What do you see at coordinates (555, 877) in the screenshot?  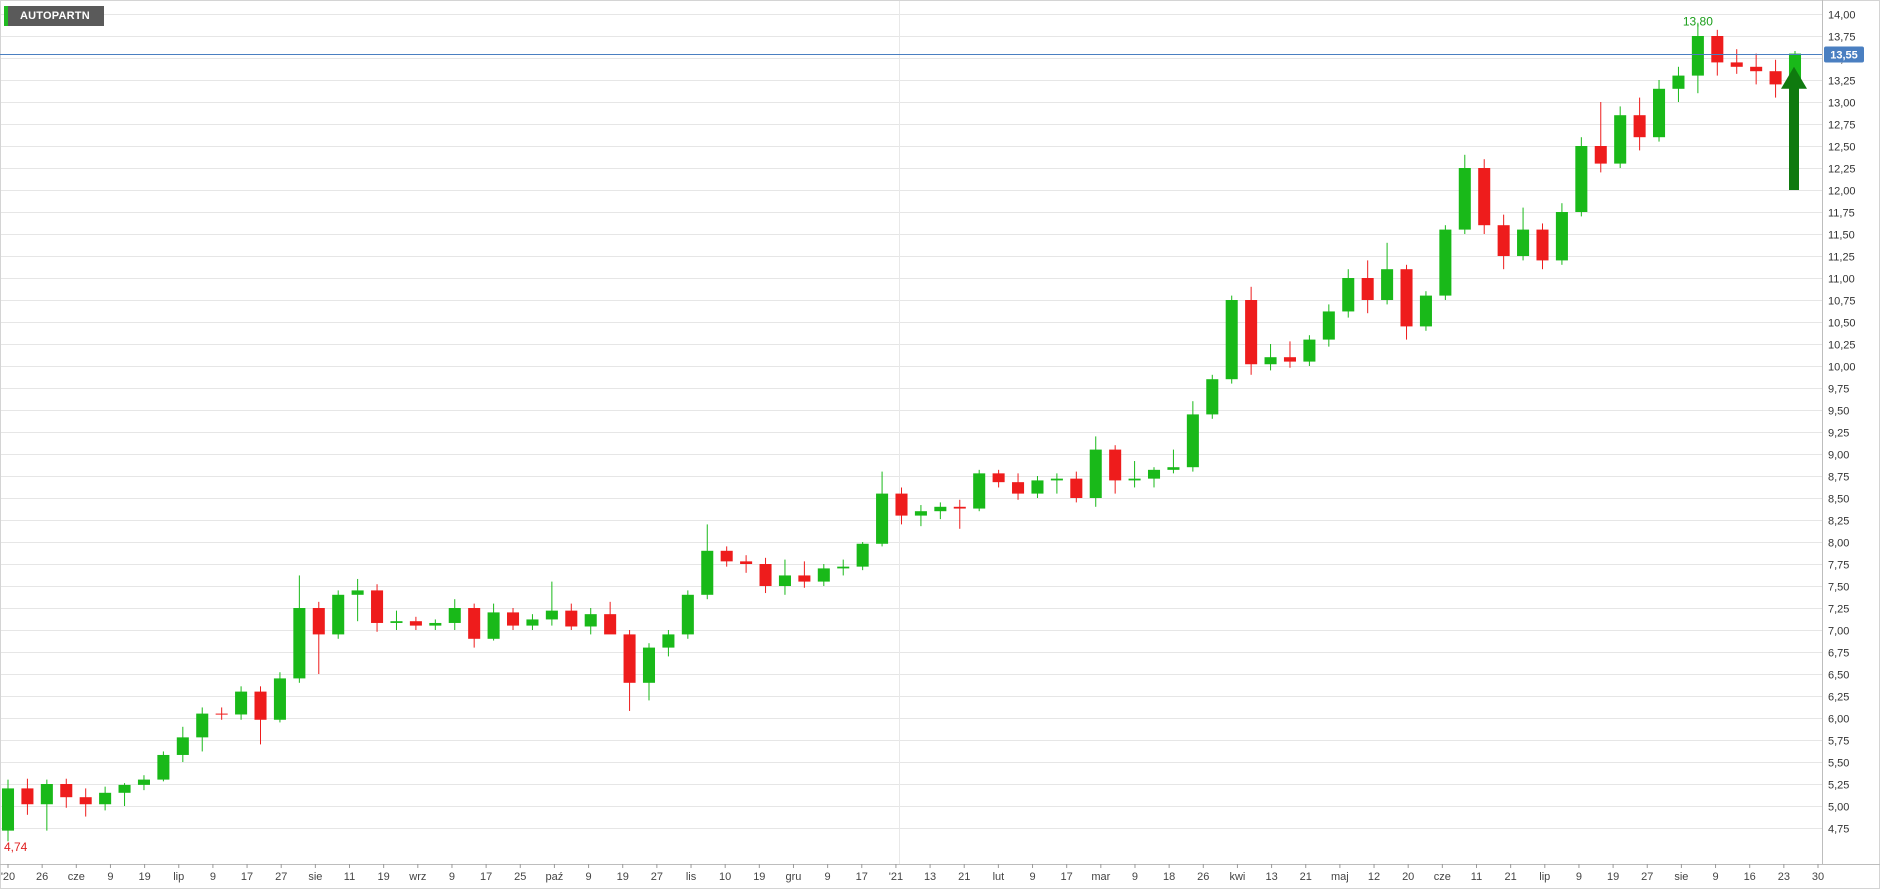 I see `x-tick-label: paź` at bounding box center [555, 877].